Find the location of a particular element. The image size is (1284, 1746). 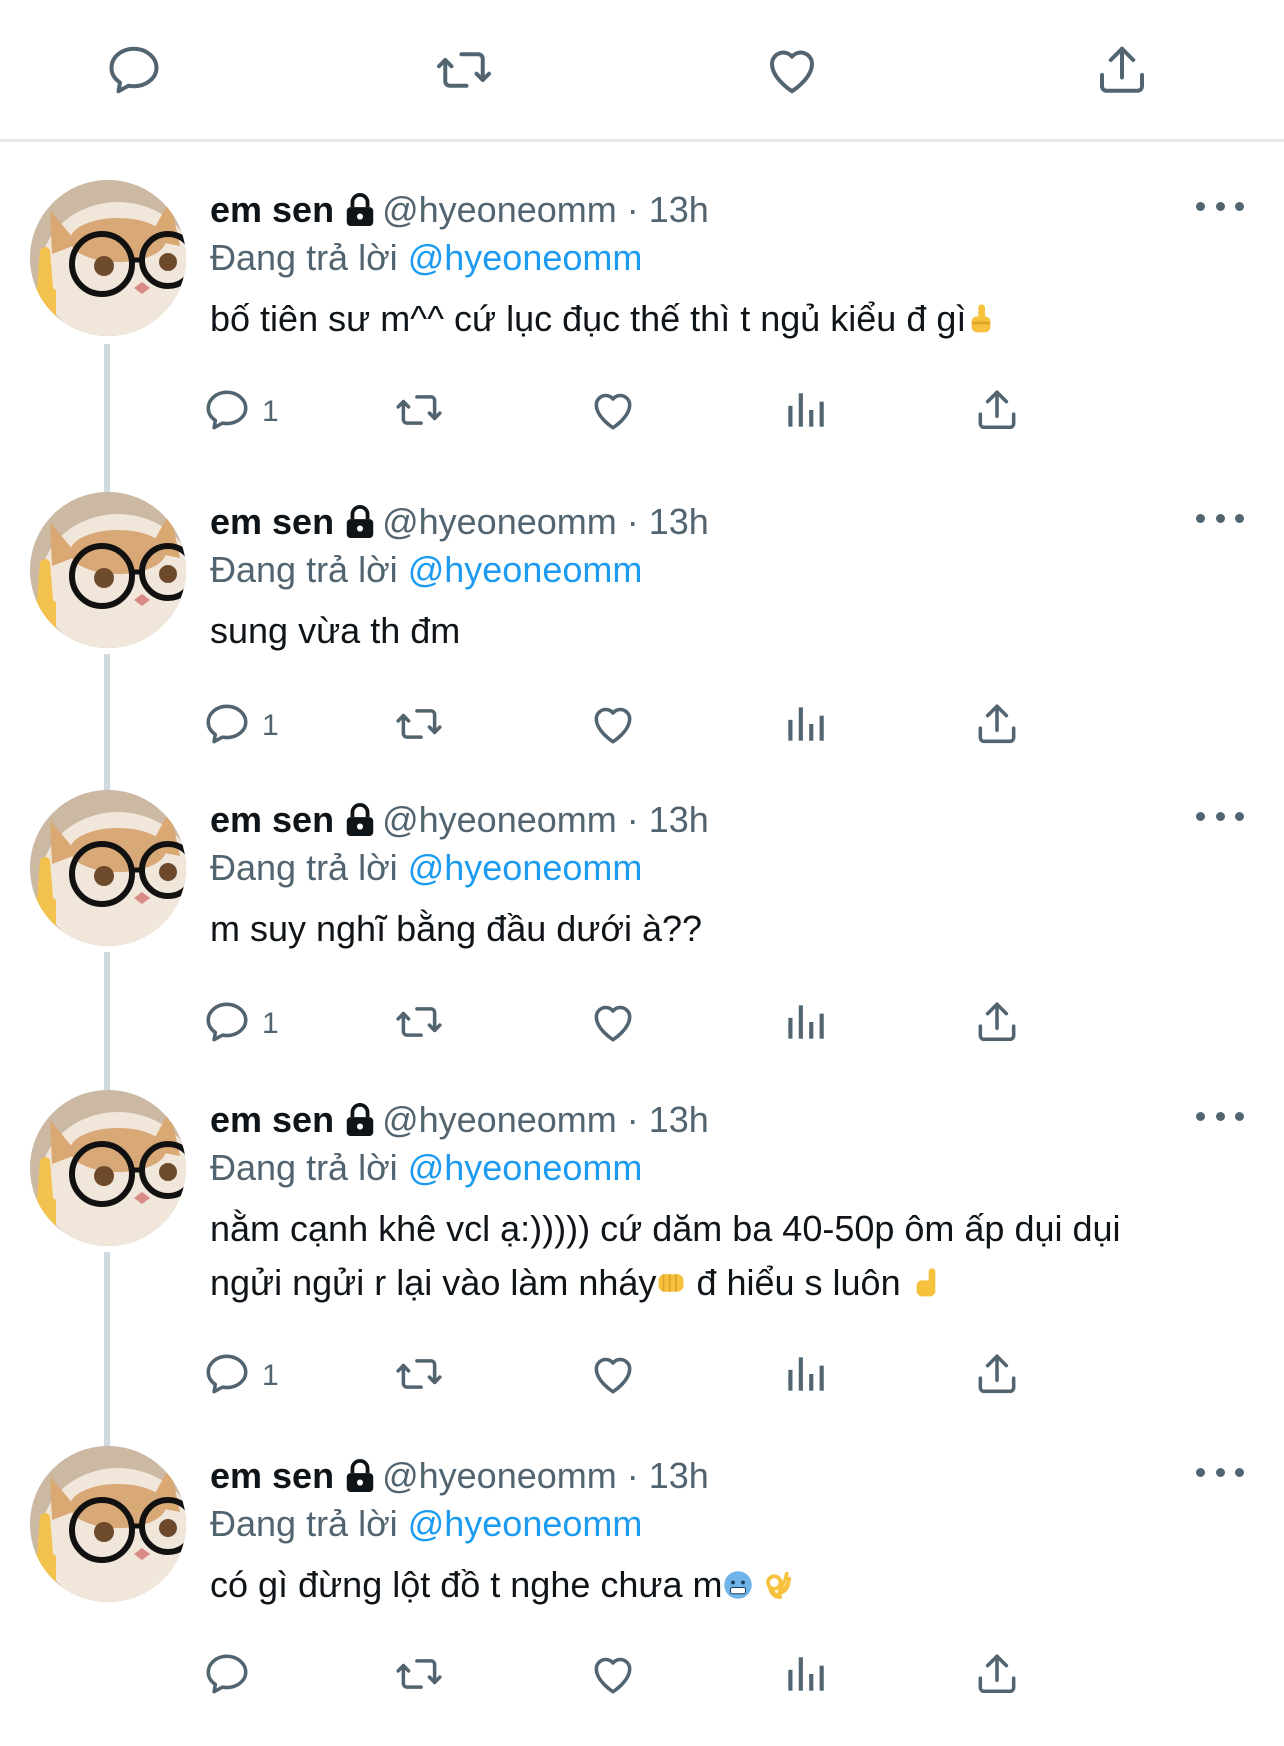

pinky-finger-emoji-icon is located at coordinates (925, 1282).